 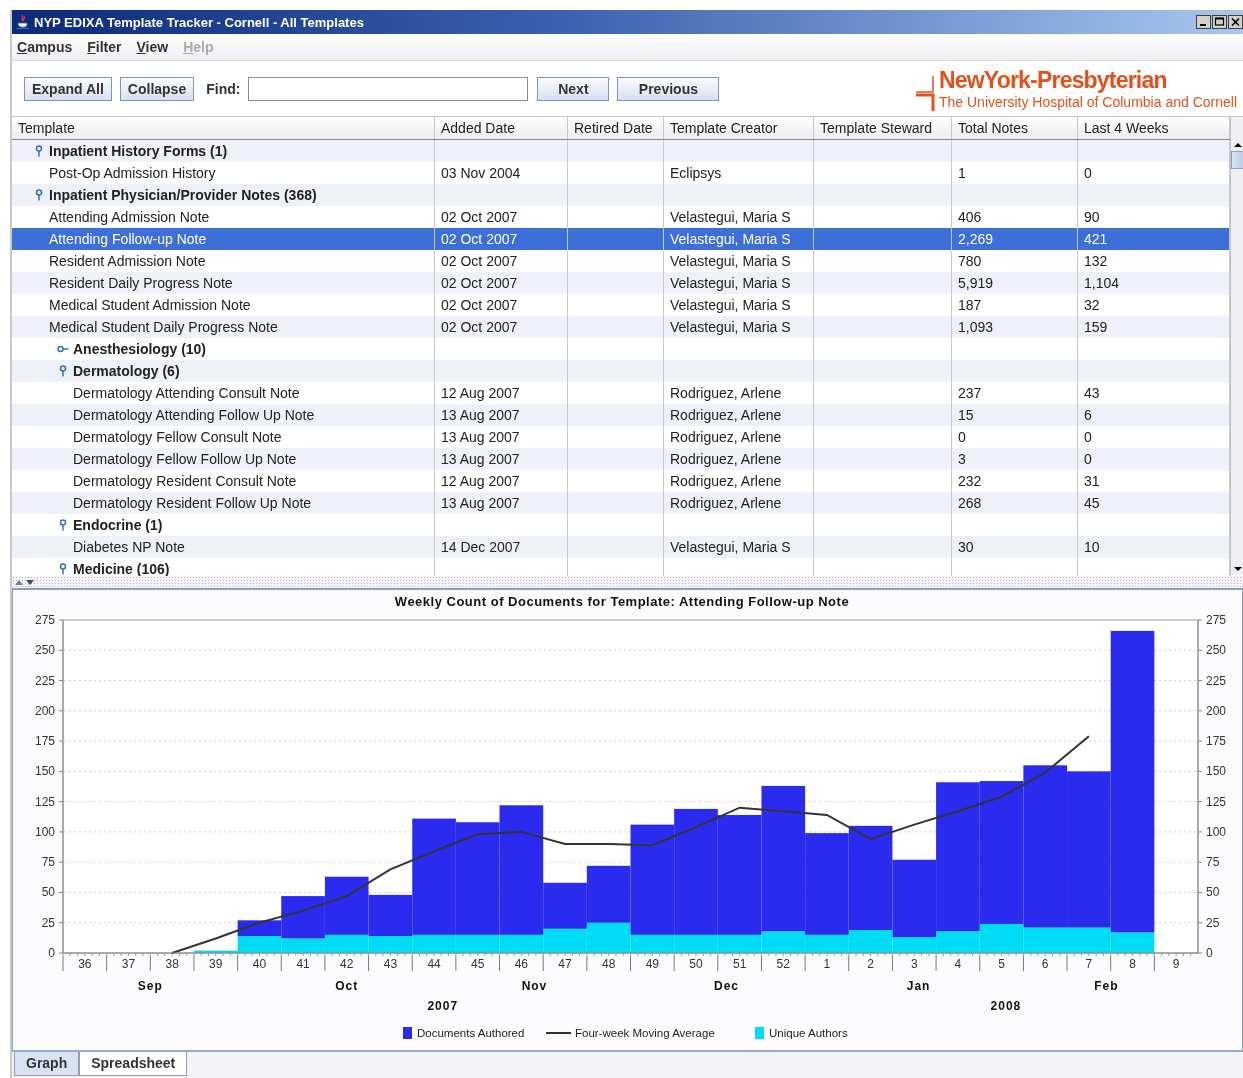 What do you see at coordinates (183, 195) in the screenshot?
I see `group-label: Inpatient Physician/Provider Notes (368)` at bounding box center [183, 195].